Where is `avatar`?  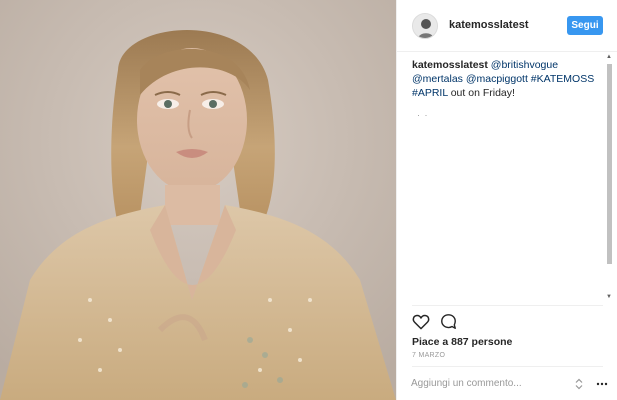
avatar is located at coordinates (425, 26).